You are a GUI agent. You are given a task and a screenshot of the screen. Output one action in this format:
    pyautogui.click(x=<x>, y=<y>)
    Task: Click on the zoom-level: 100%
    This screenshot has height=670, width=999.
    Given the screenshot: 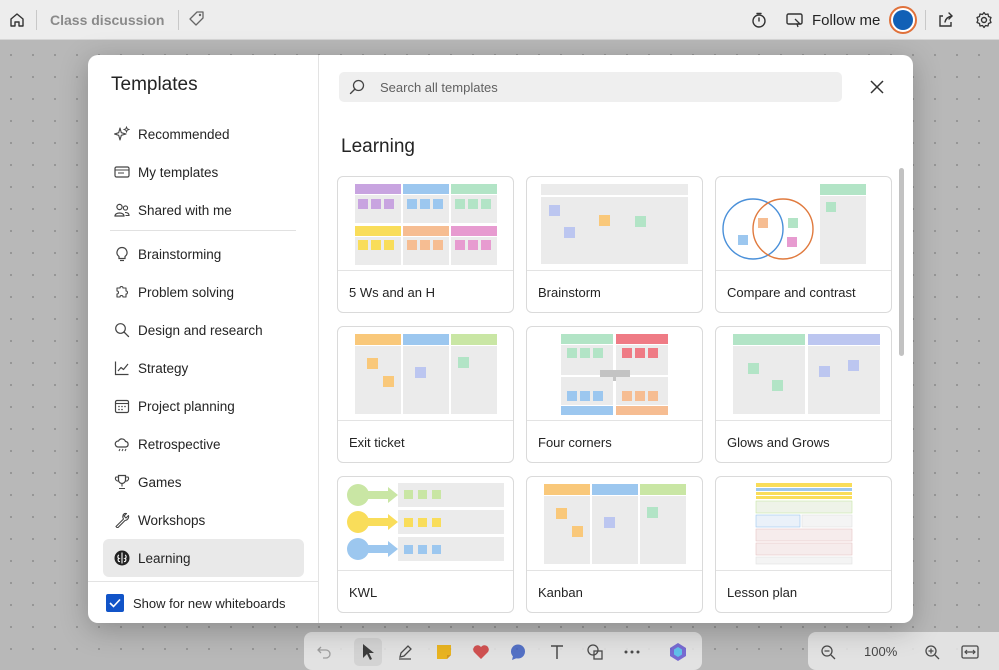 What is the action you would take?
    pyautogui.click(x=880, y=651)
    